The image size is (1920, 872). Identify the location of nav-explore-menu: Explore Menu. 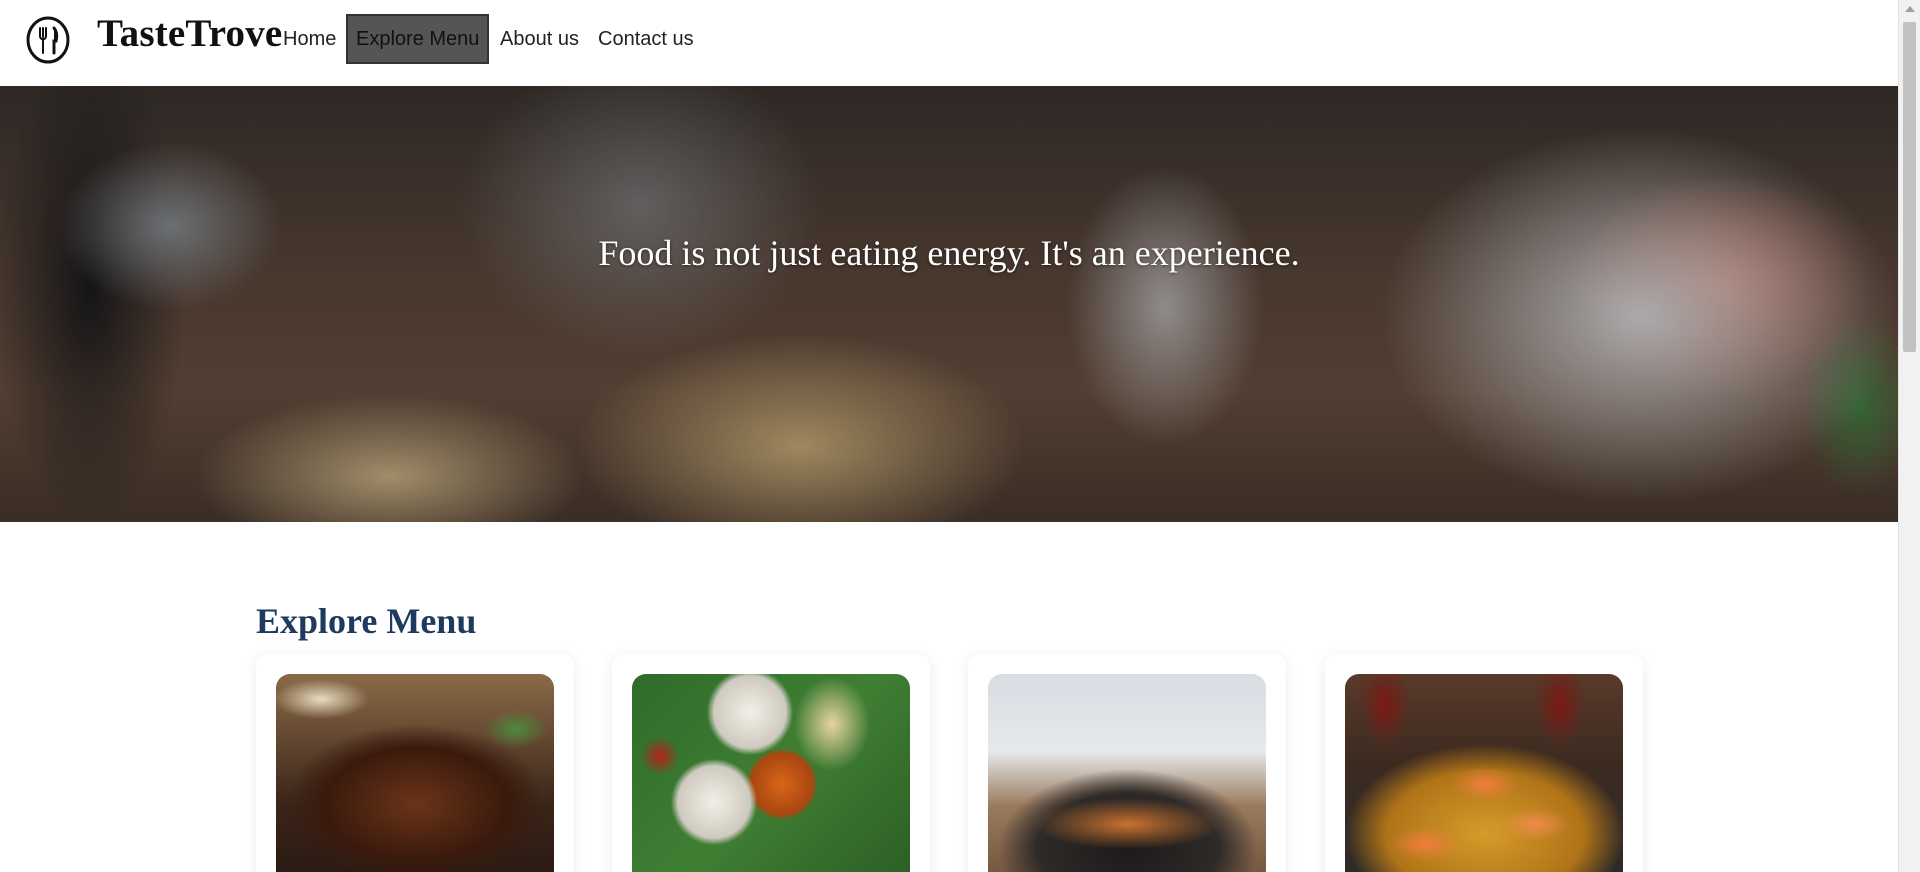
(417, 39).